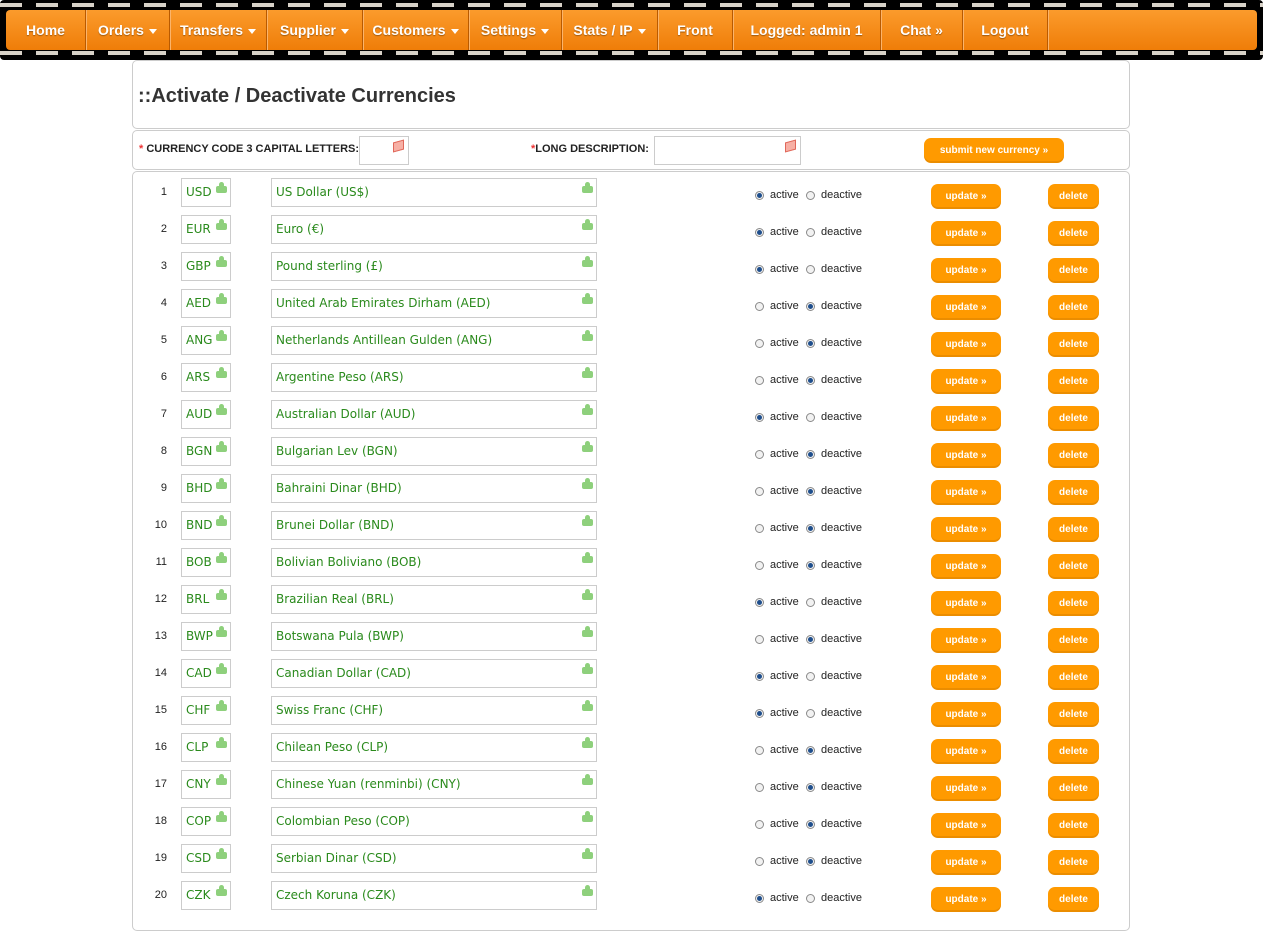 This screenshot has height=931, width=1263. What do you see at coordinates (434, 858) in the screenshot?
I see `currency-description-field: Serbian Dinar (CSD)` at bounding box center [434, 858].